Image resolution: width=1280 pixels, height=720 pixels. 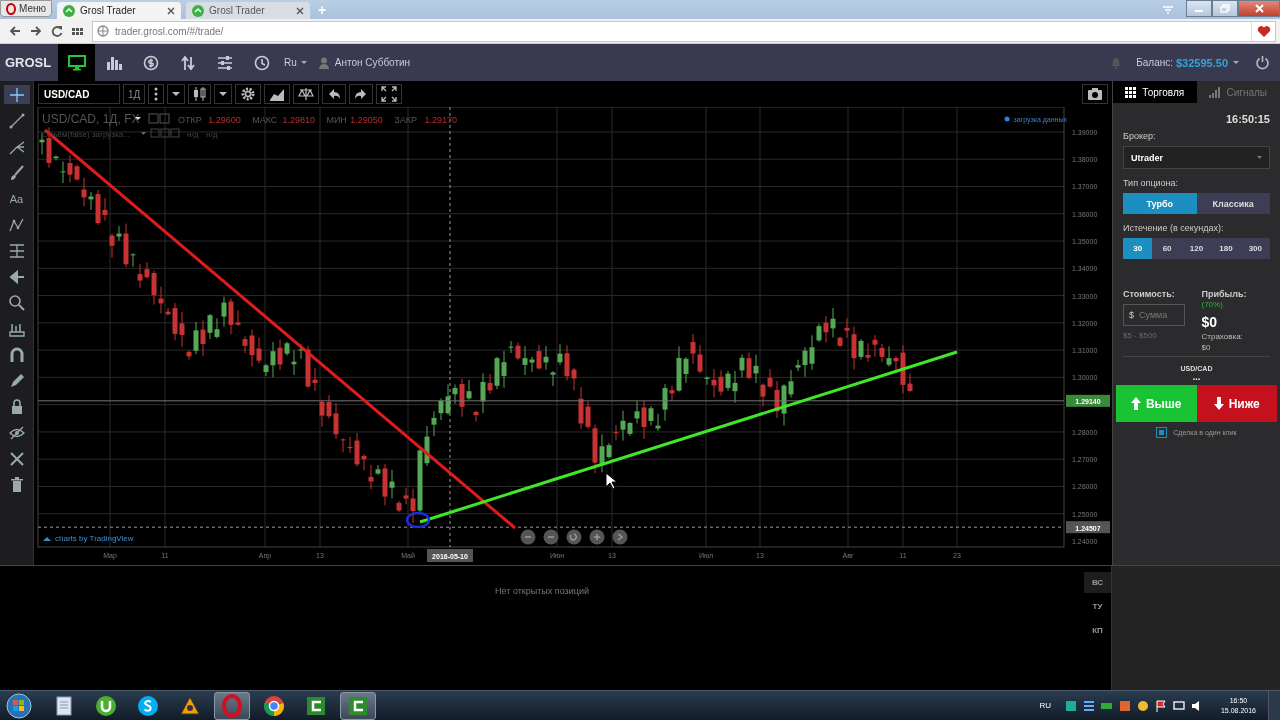 What do you see at coordinates (1097, 582) in the screenshot?
I see `positions-tab: ВС` at bounding box center [1097, 582].